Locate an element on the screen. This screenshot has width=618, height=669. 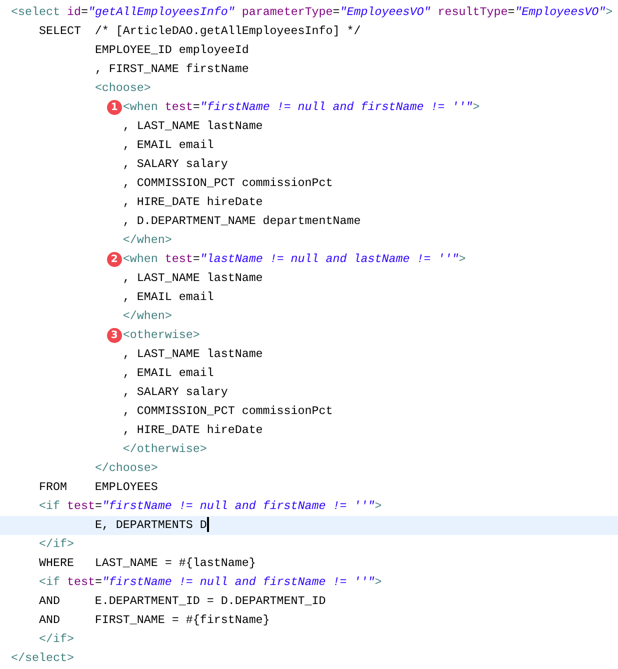
code-text: AND E.DEPARTMENT_ID = D.DEPARTMENT_ID is located at coordinates (182, 601).